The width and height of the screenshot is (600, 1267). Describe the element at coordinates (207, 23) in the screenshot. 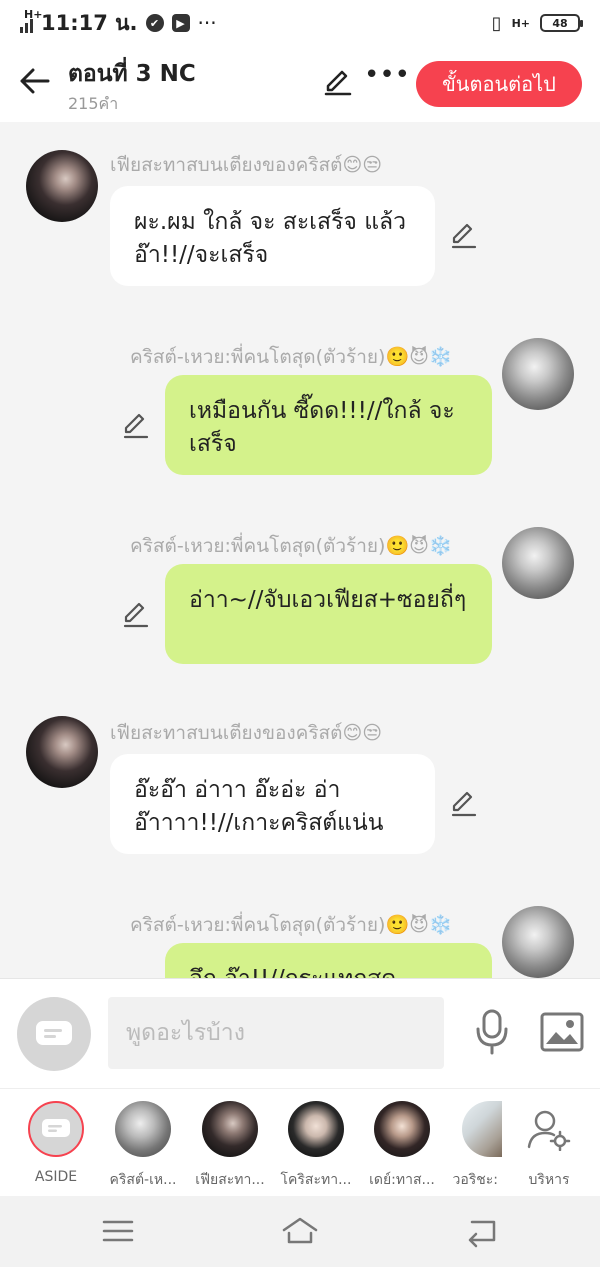

I see `overflow-dots-icon: ···` at that location.